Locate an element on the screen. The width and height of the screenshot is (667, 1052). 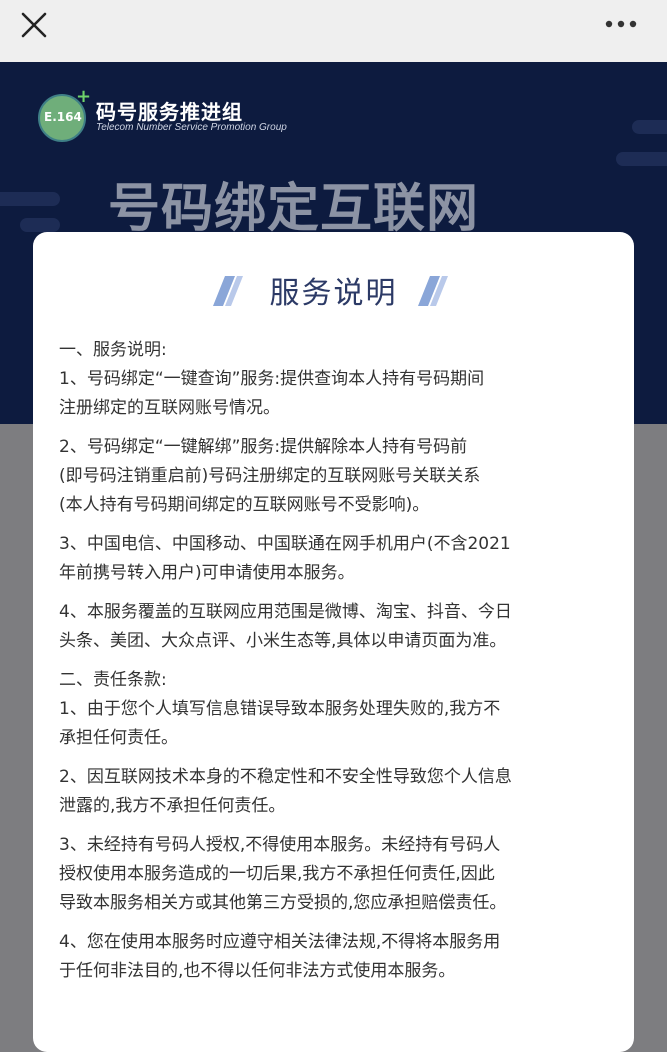
close-button is located at coordinates (34, 28).